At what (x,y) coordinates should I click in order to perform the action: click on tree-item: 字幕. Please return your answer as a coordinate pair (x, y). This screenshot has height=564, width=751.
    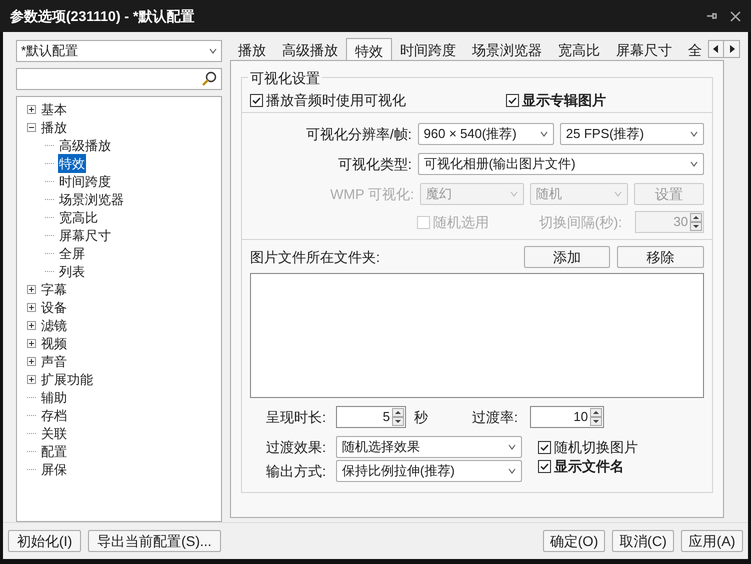
    Looking at the image, I should click on (54, 290).